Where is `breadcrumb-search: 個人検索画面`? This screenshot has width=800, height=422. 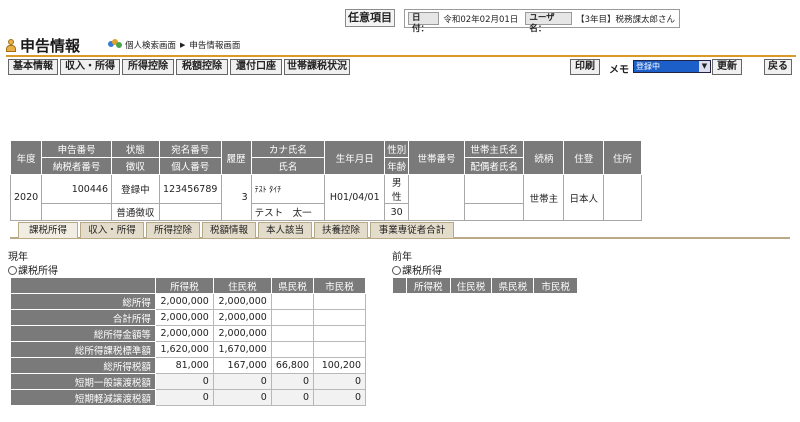 breadcrumb-search: 個人検索画面 is located at coordinates (150, 45).